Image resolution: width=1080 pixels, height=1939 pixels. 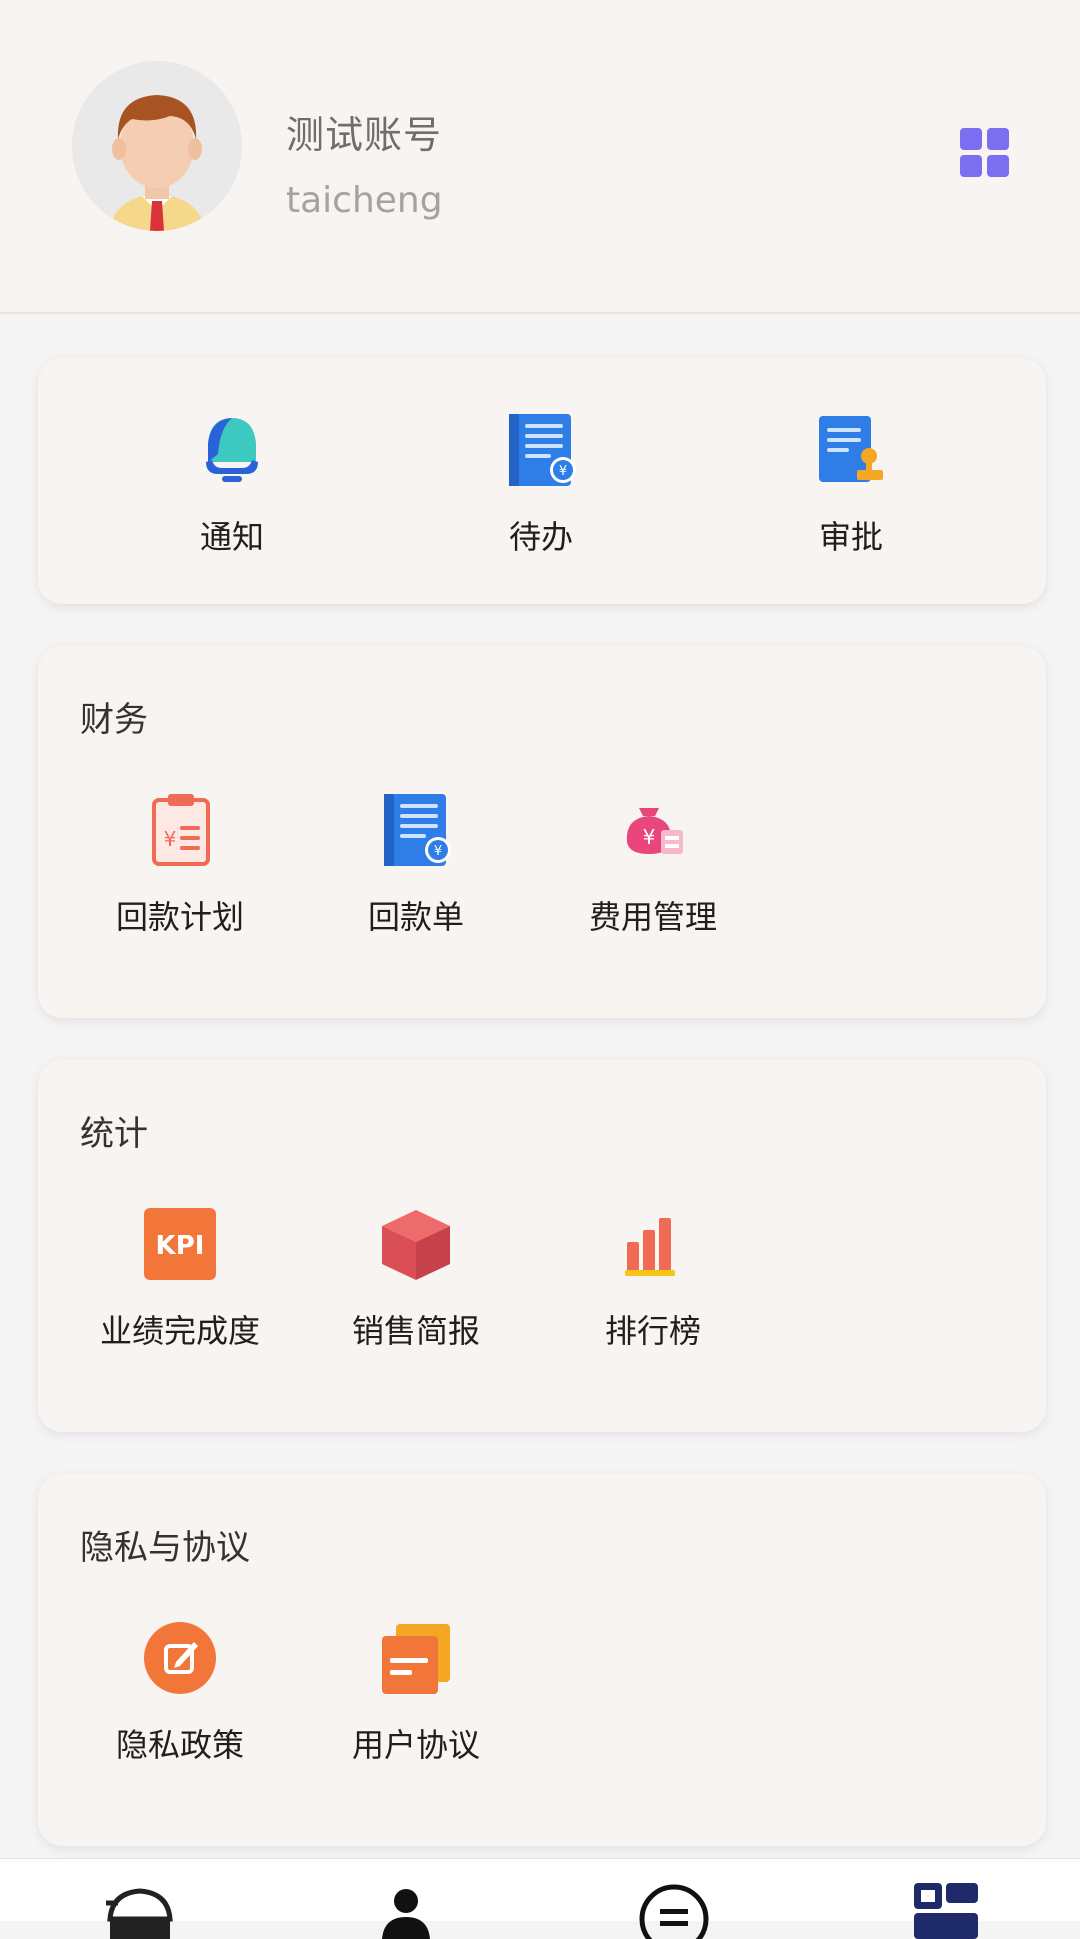 What do you see at coordinates (180, 1658) in the screenshot?
I see `privacy-edit-icon` at bounding box center [180, 1658].